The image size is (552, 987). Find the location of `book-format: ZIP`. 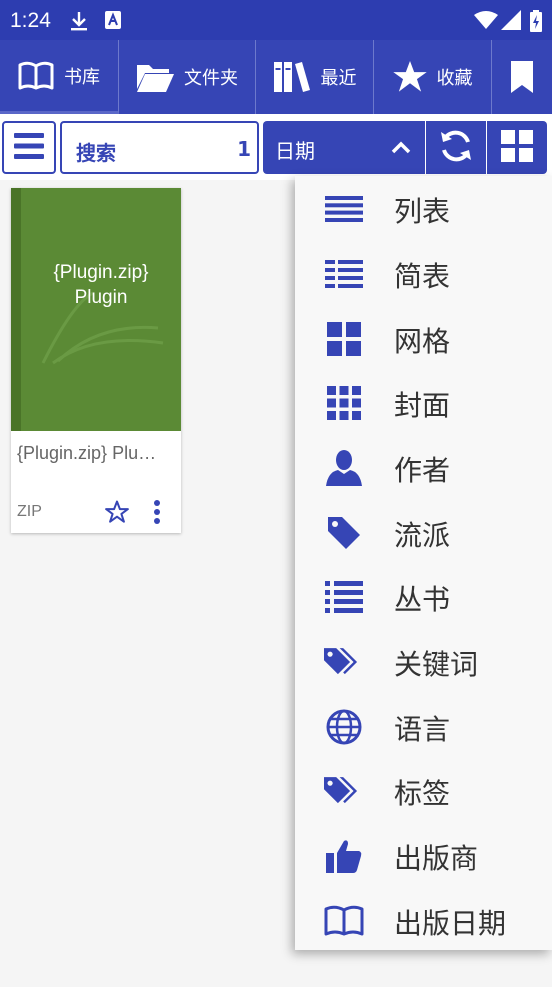

book-format: ZIP is located at coordinates (29, 511).